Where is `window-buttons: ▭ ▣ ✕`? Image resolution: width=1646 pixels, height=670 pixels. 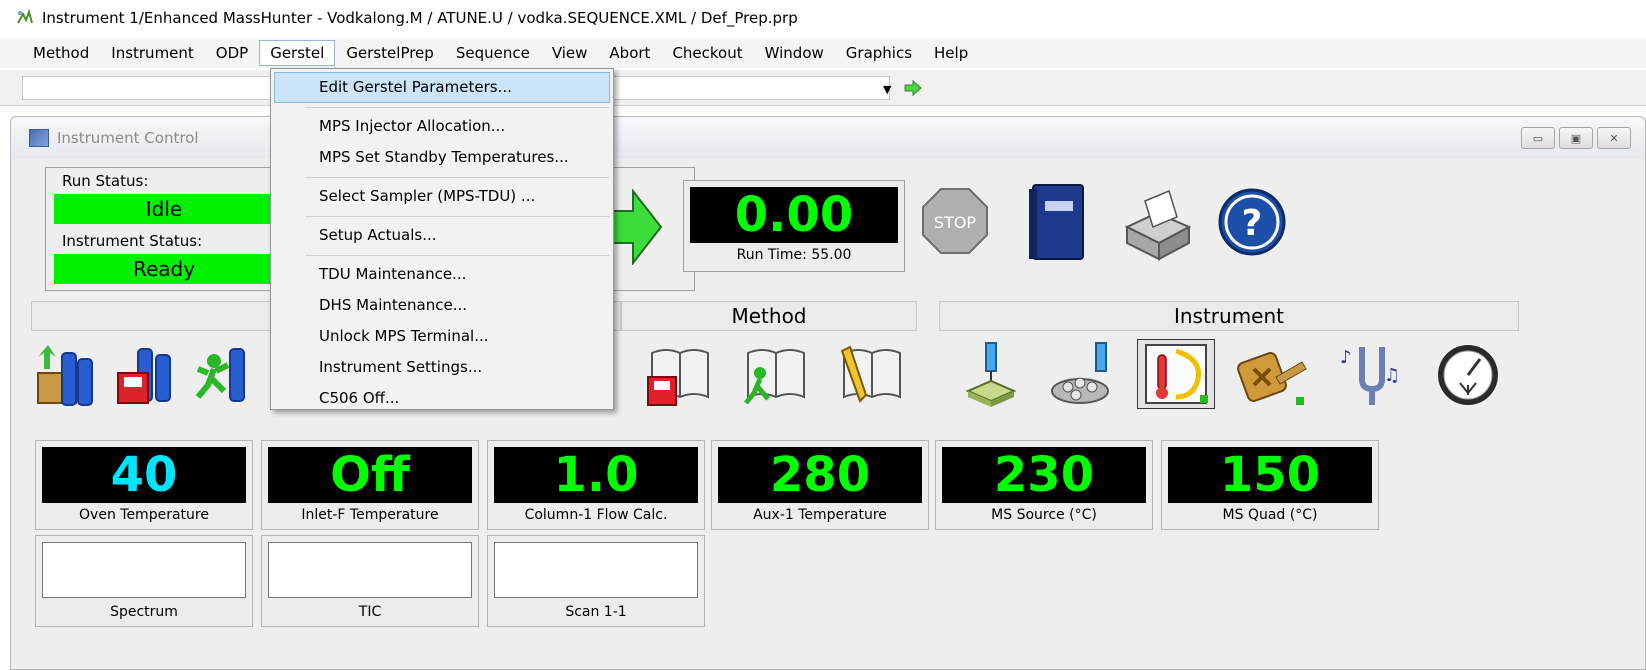 window-buttons: ▭ ▣ ✕ is located at coordinates (1576, 138).